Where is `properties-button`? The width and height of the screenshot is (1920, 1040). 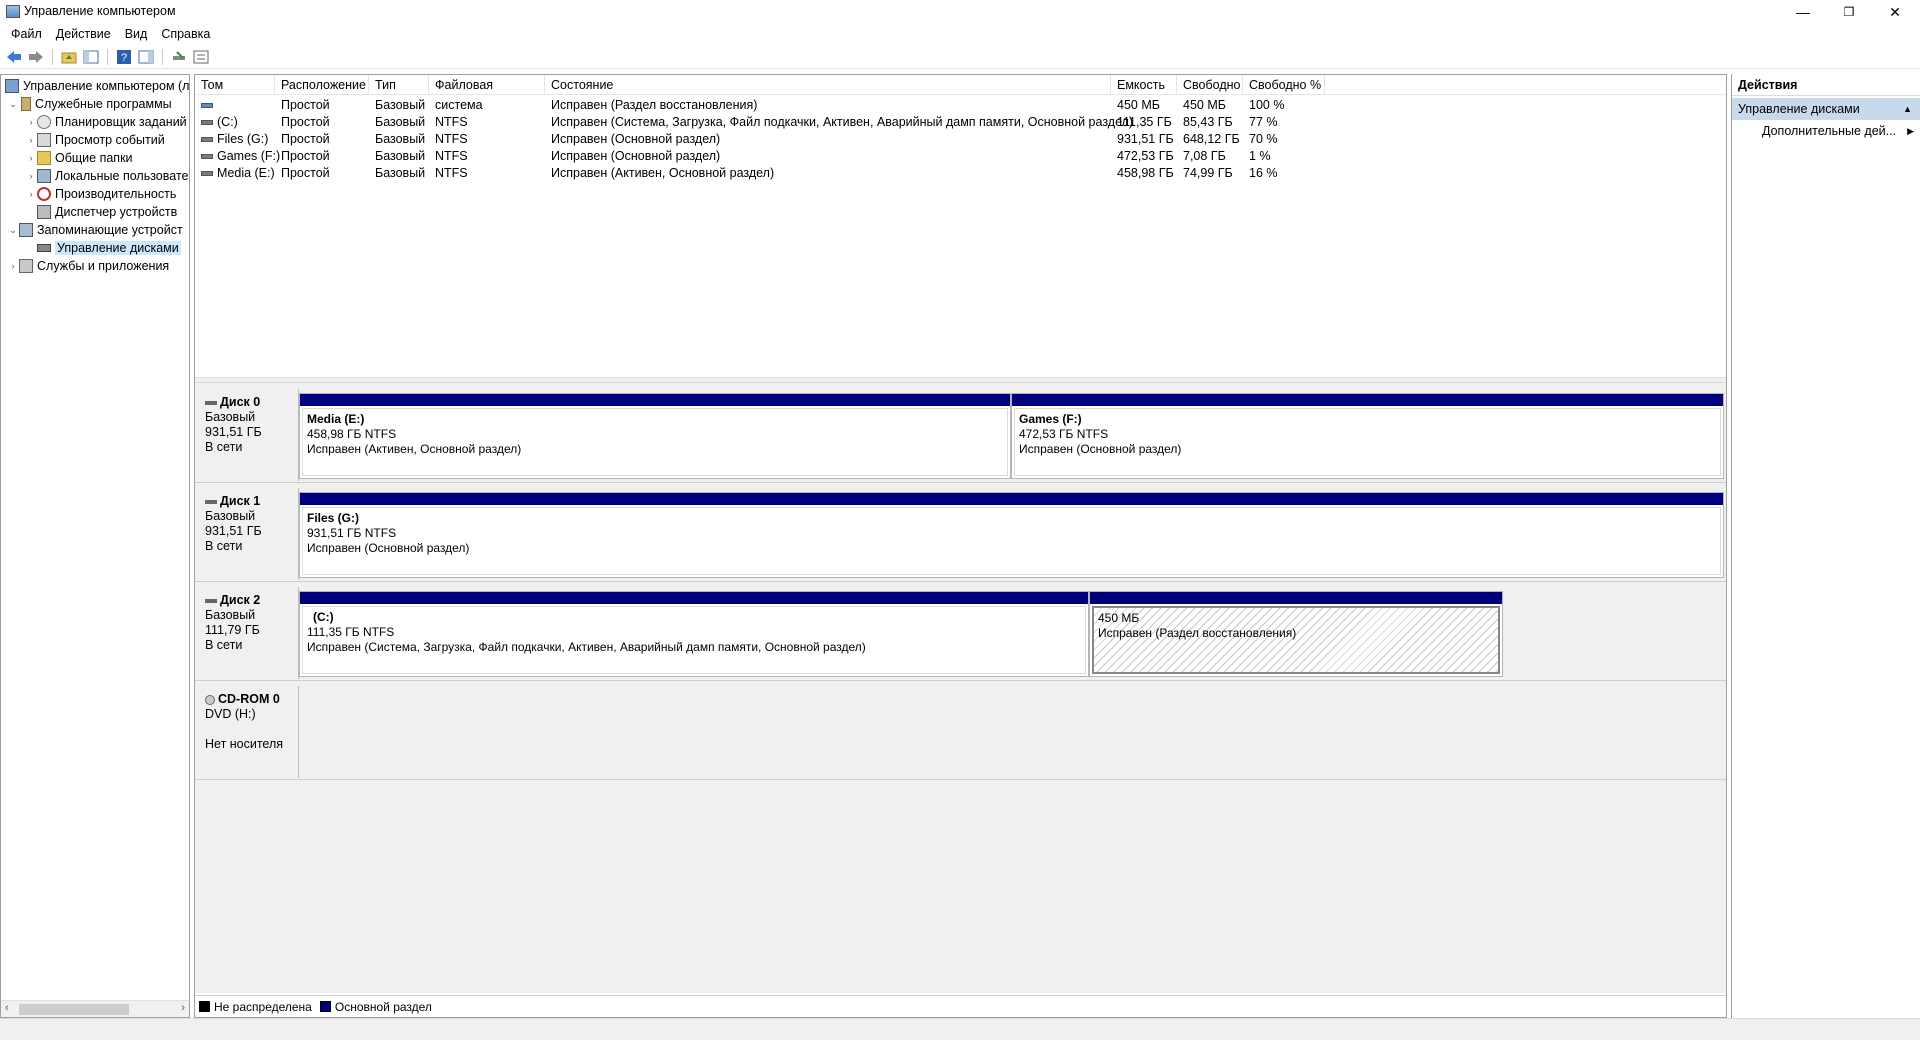
properties-button is located at coordinates (201, 57).